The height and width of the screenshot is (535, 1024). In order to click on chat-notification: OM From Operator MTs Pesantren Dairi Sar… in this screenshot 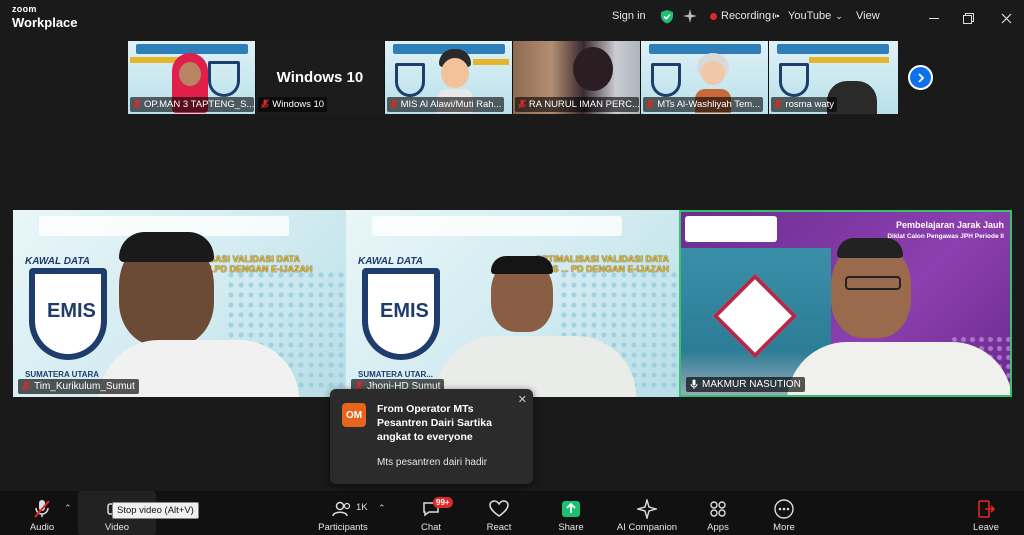, I will do `click(431, 436)`.